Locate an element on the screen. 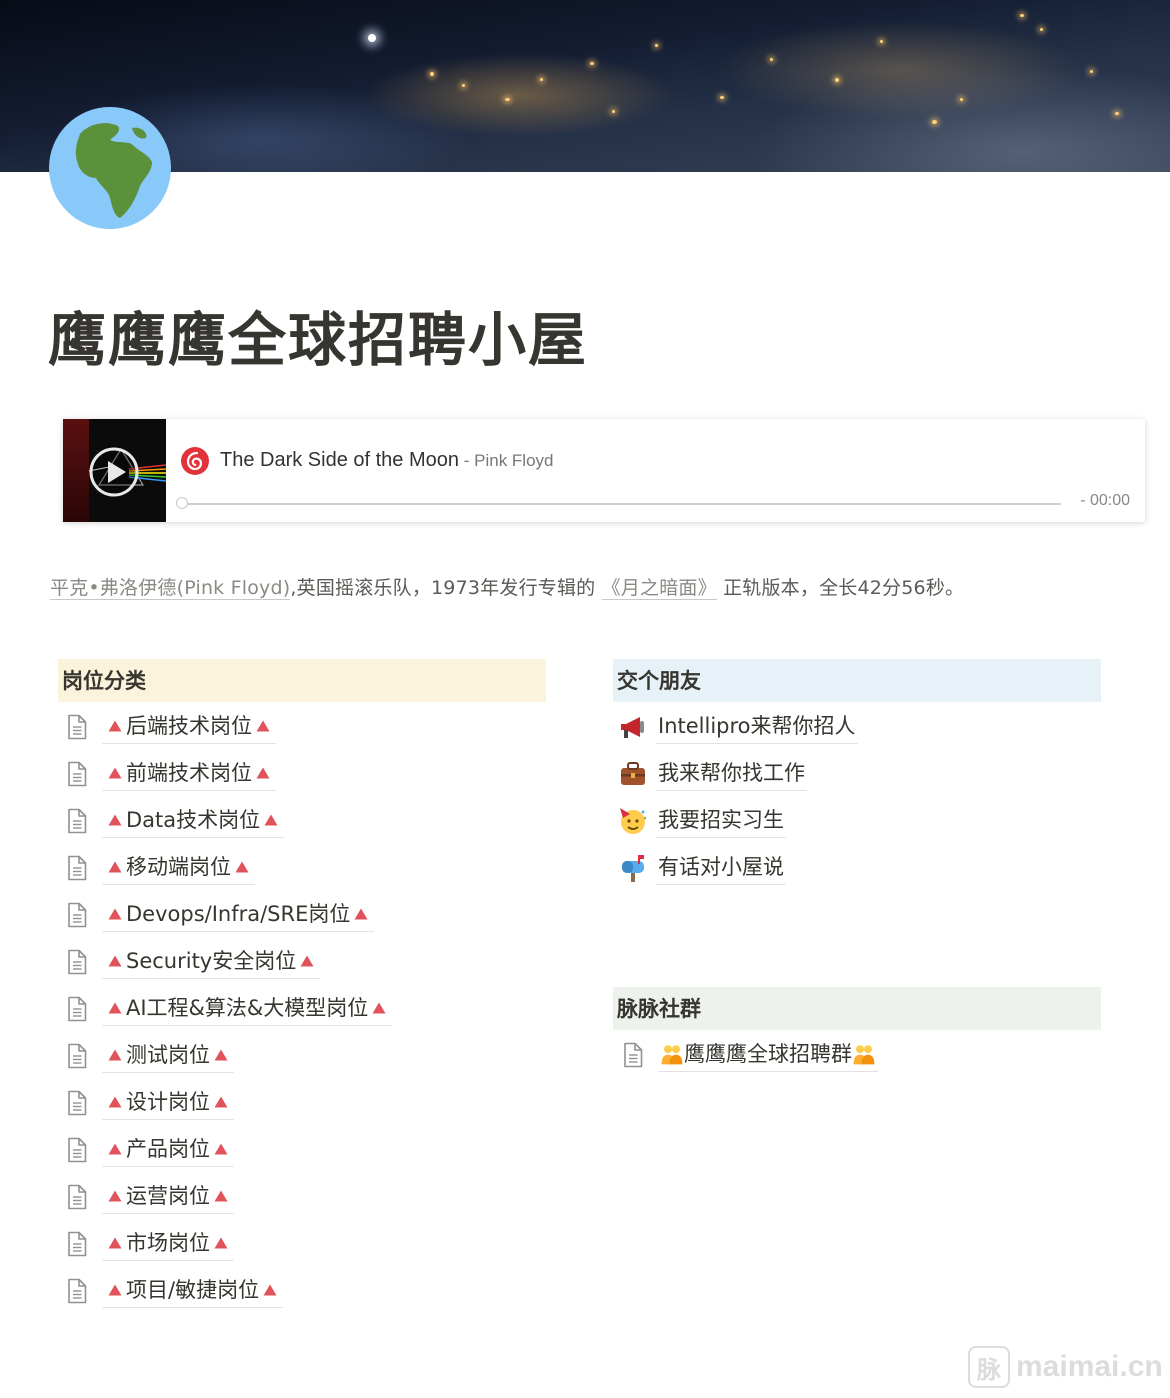 This screenshot has height=1398, width=1170. job-category-link: 运营岗位 is located at coordinates (168, 1197).